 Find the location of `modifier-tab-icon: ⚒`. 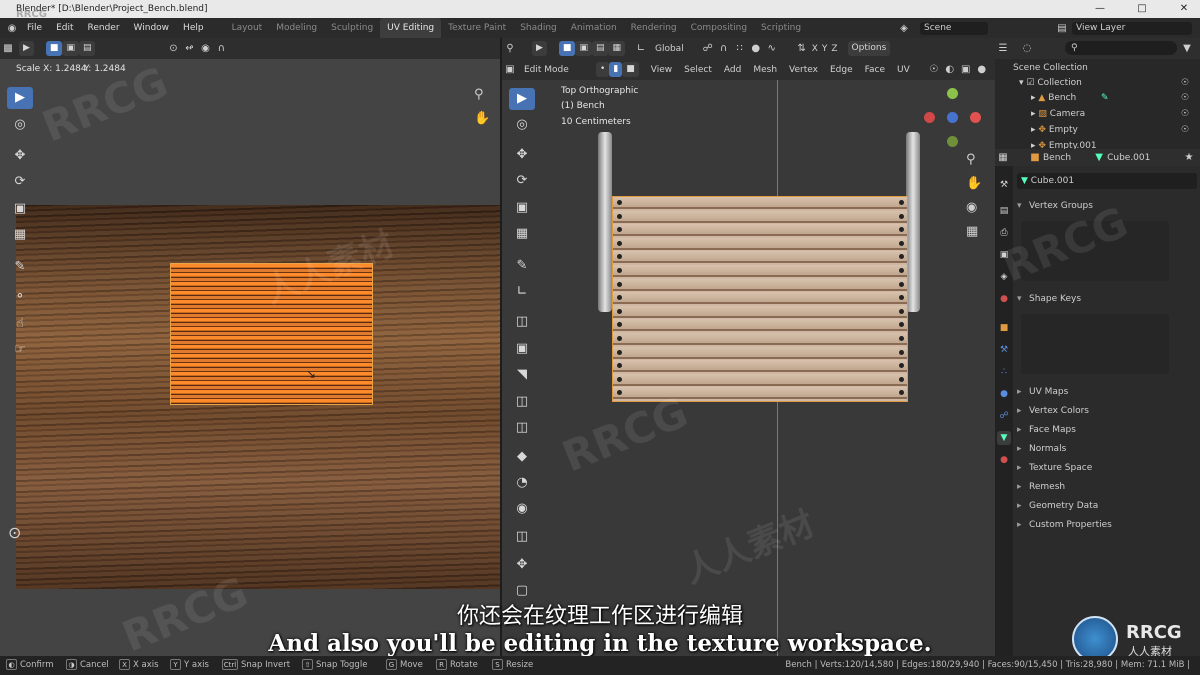

modifier-tab-icon: ⚒ is located at coordinates (1004, 350).